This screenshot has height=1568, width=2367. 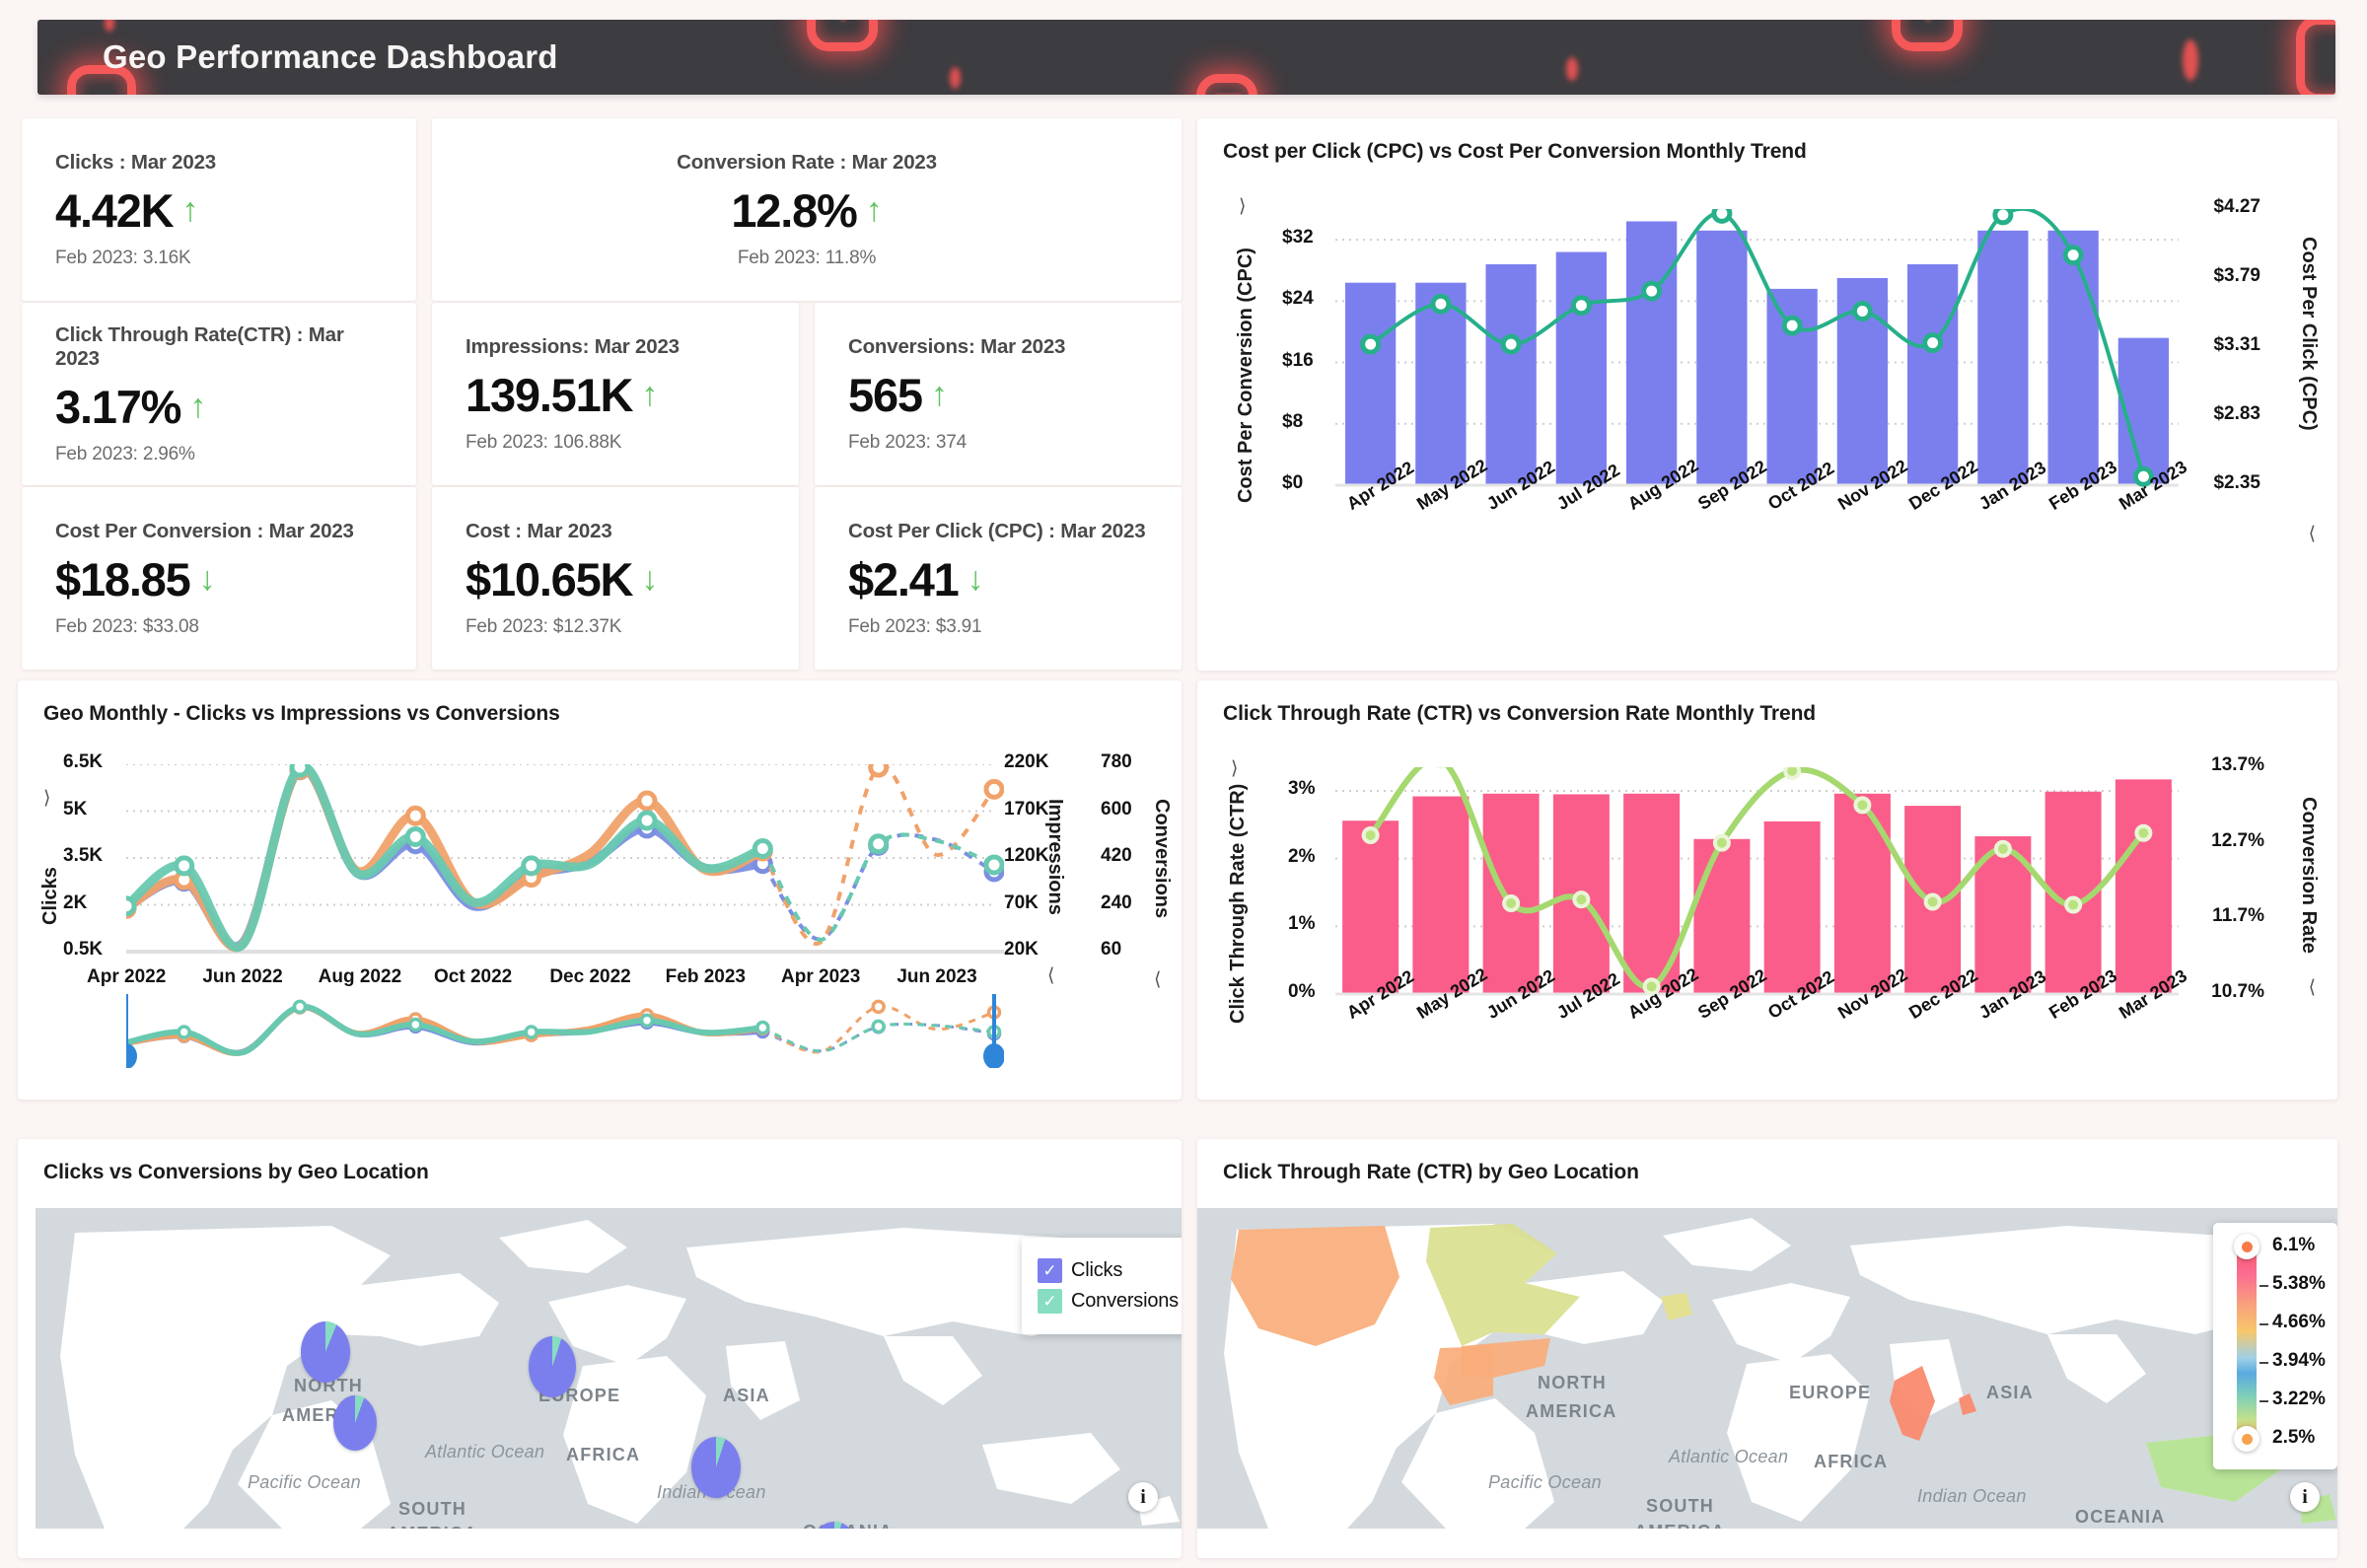 What do you see at coordinates (1757, 881) in the screenshot?
I see `chart-plot-ctr-trend` at bounding box center [1757, 881].